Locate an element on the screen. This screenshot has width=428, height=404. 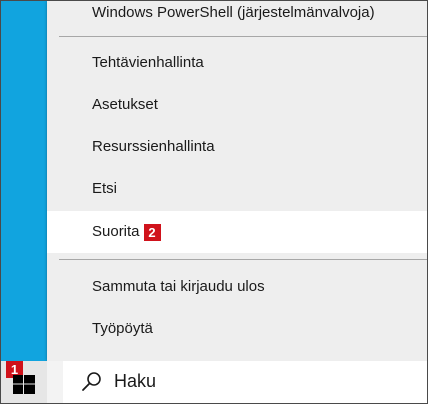
menu-item-label: Työpöytä is located at coordinates (122, 328).